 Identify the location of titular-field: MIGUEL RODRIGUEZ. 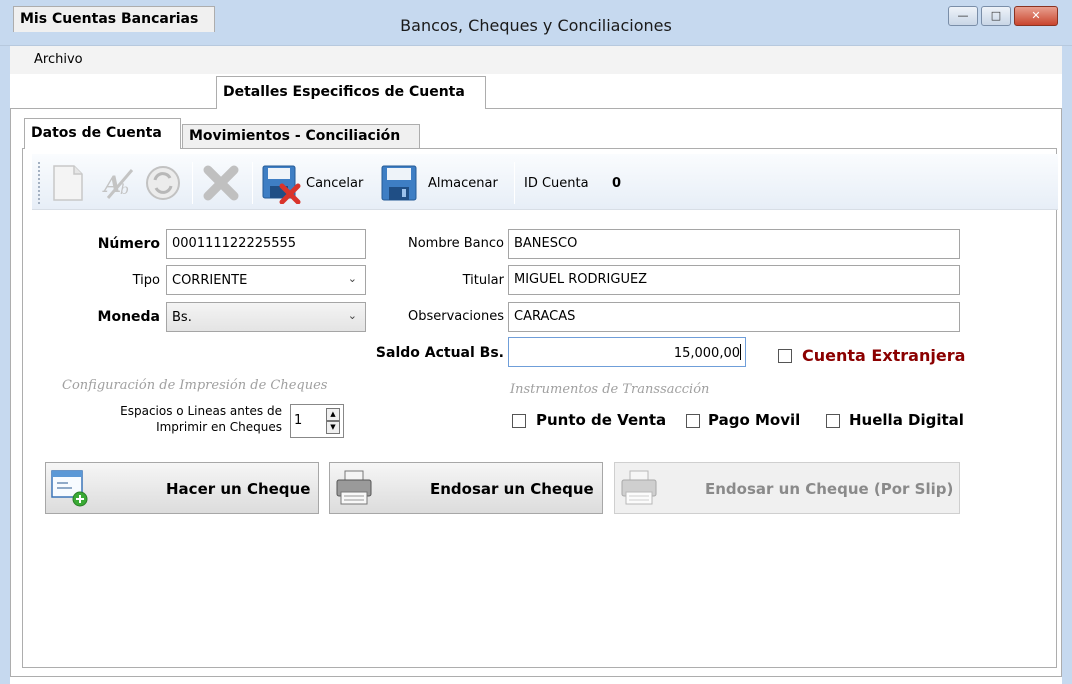
(734, 280).